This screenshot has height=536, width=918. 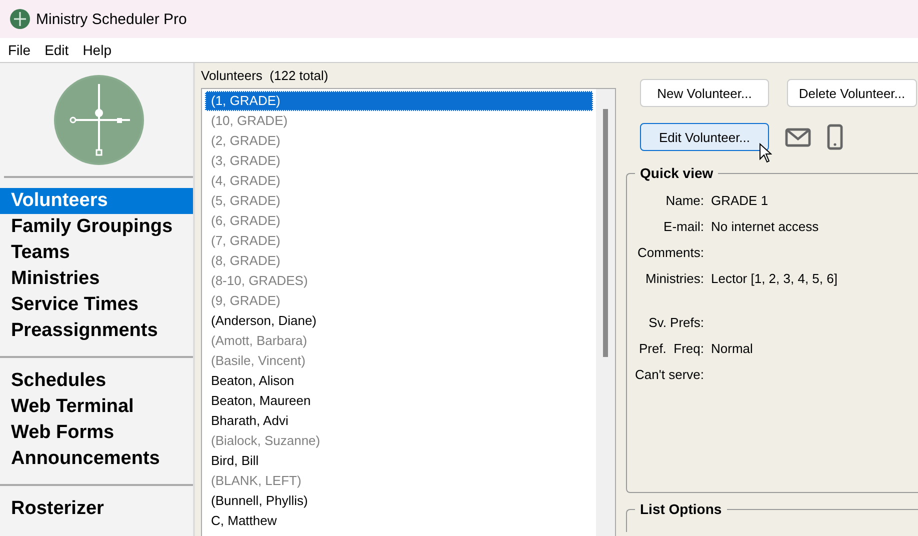 I want to click on volunteer-item: (10, GRADE), so click(x=399, y=121).